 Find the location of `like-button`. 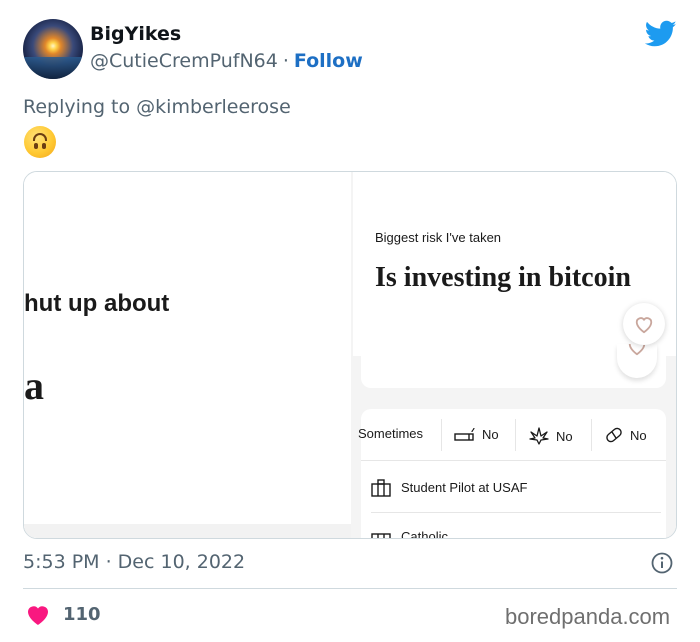

like-button is located at coordinates (644, 324).